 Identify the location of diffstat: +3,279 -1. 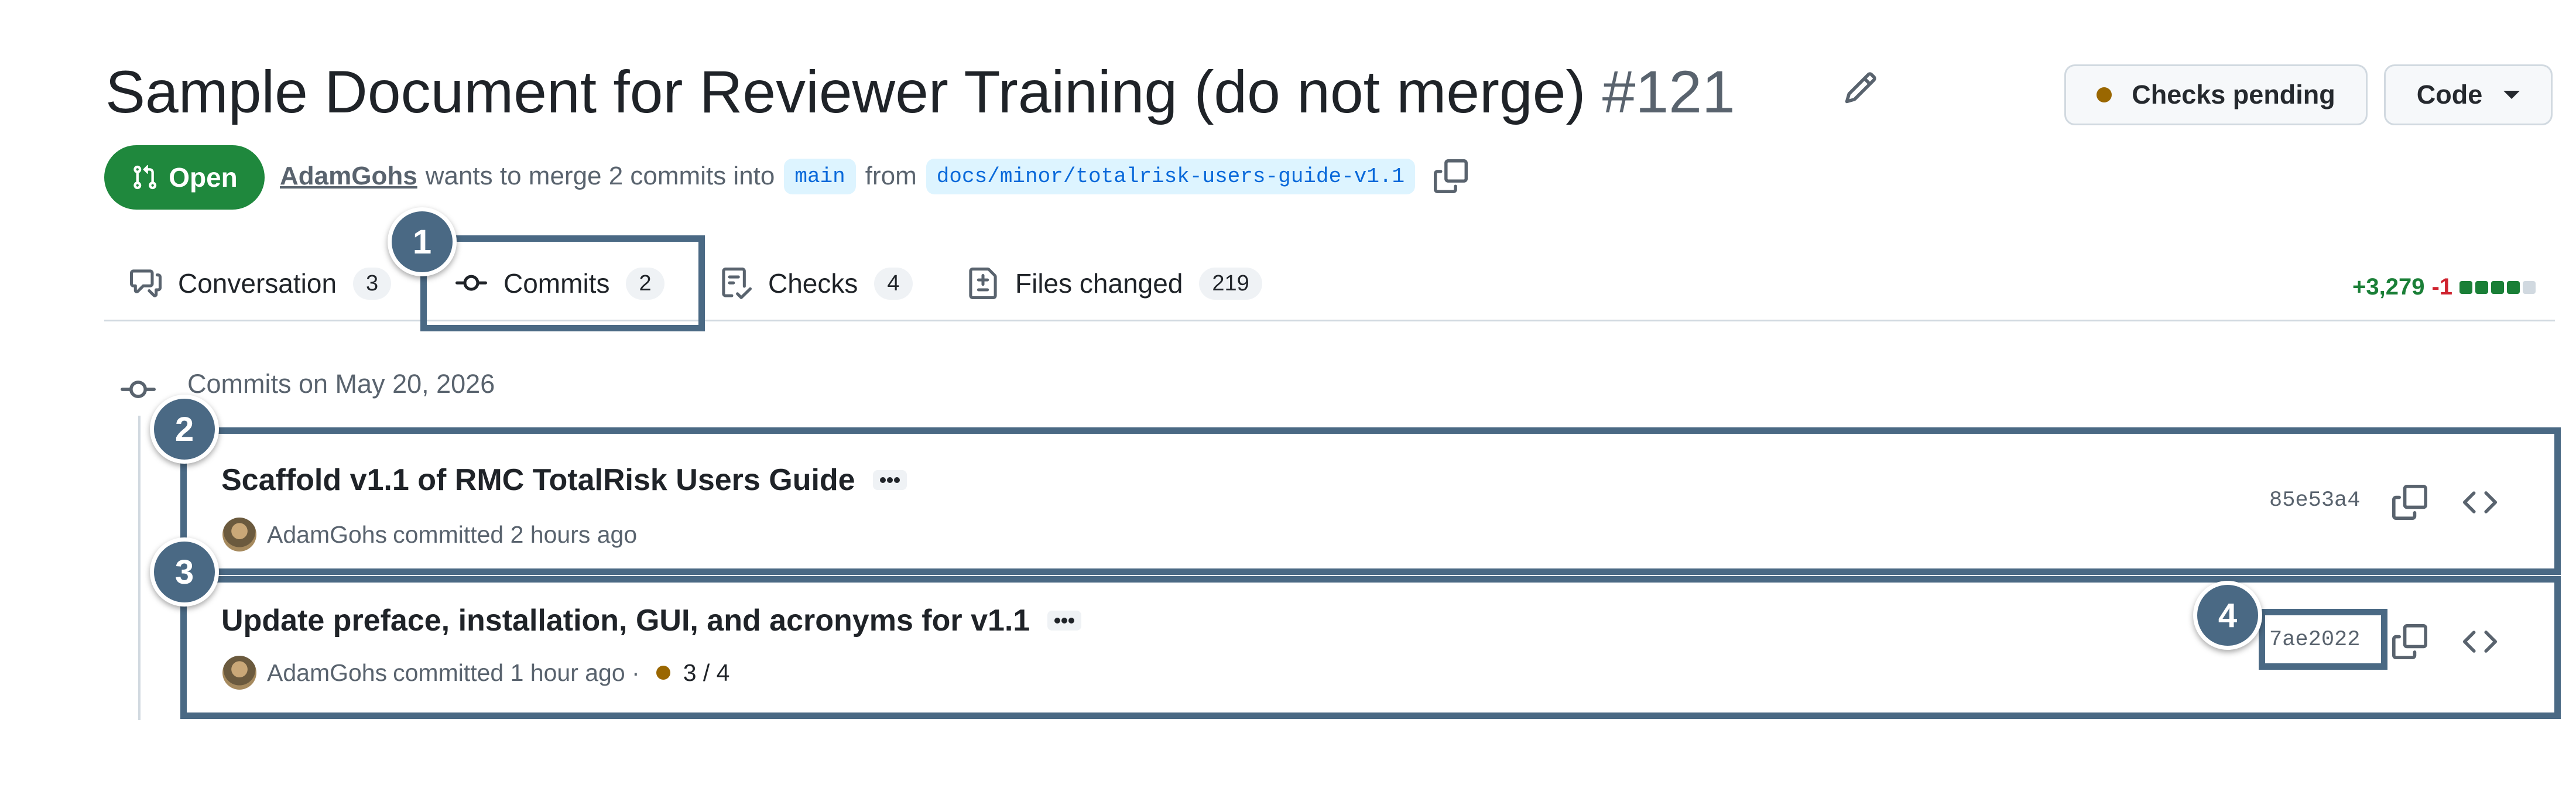
(2444, 287).